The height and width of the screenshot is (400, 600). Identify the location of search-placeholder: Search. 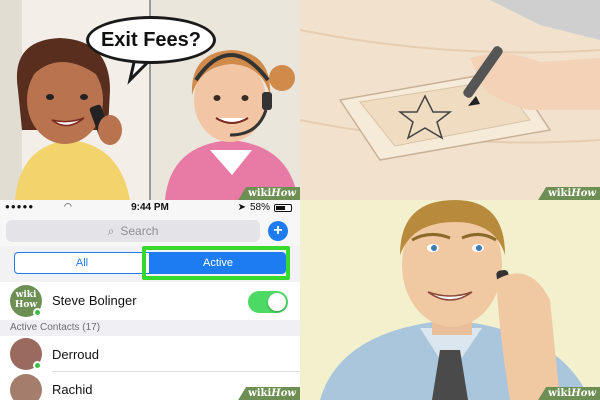
(139, 231).